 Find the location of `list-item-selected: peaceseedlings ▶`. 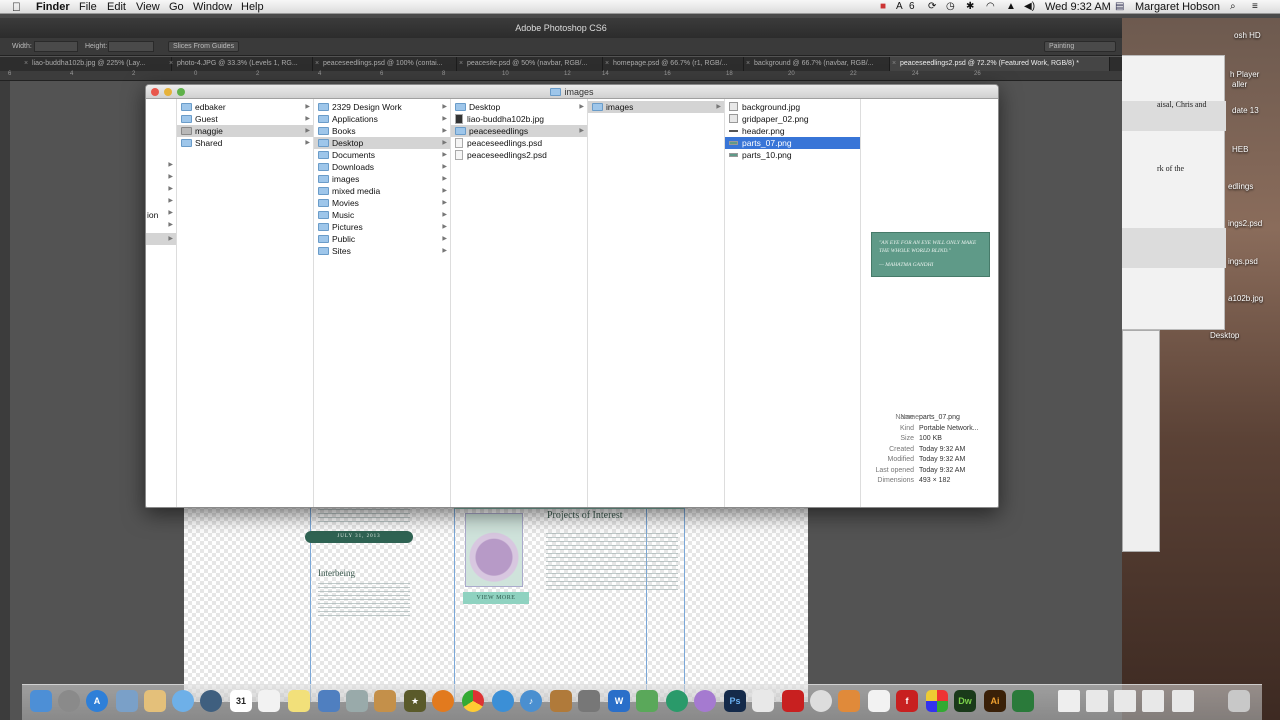

list-item-selected: peaceseedlings ▶ is located at coordinates (519, 131).